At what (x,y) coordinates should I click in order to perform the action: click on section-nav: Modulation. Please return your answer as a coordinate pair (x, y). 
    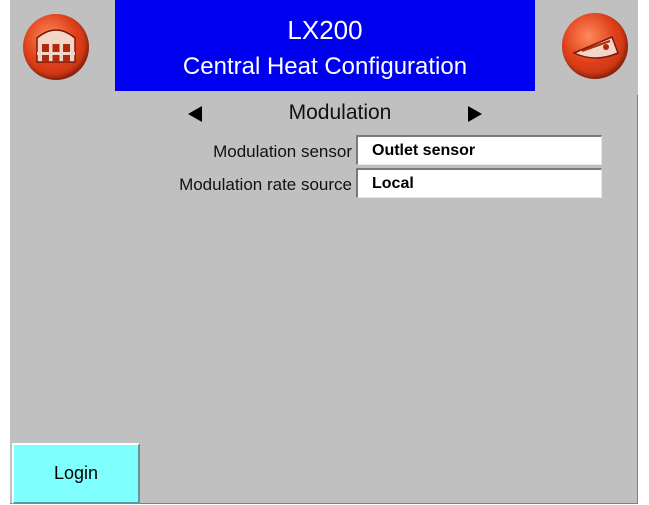
    Looking at the image, I should click on (324, 114).